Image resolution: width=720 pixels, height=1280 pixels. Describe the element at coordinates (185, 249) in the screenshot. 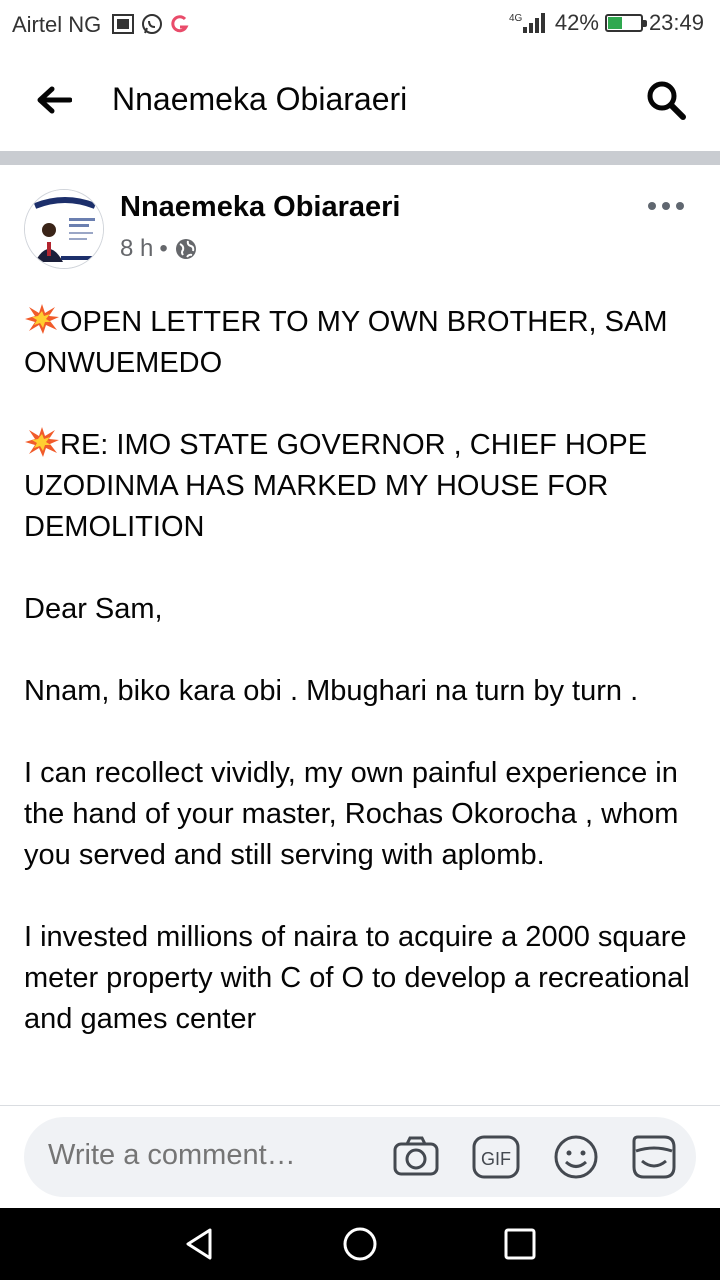

I see `globe-icon` at that location.